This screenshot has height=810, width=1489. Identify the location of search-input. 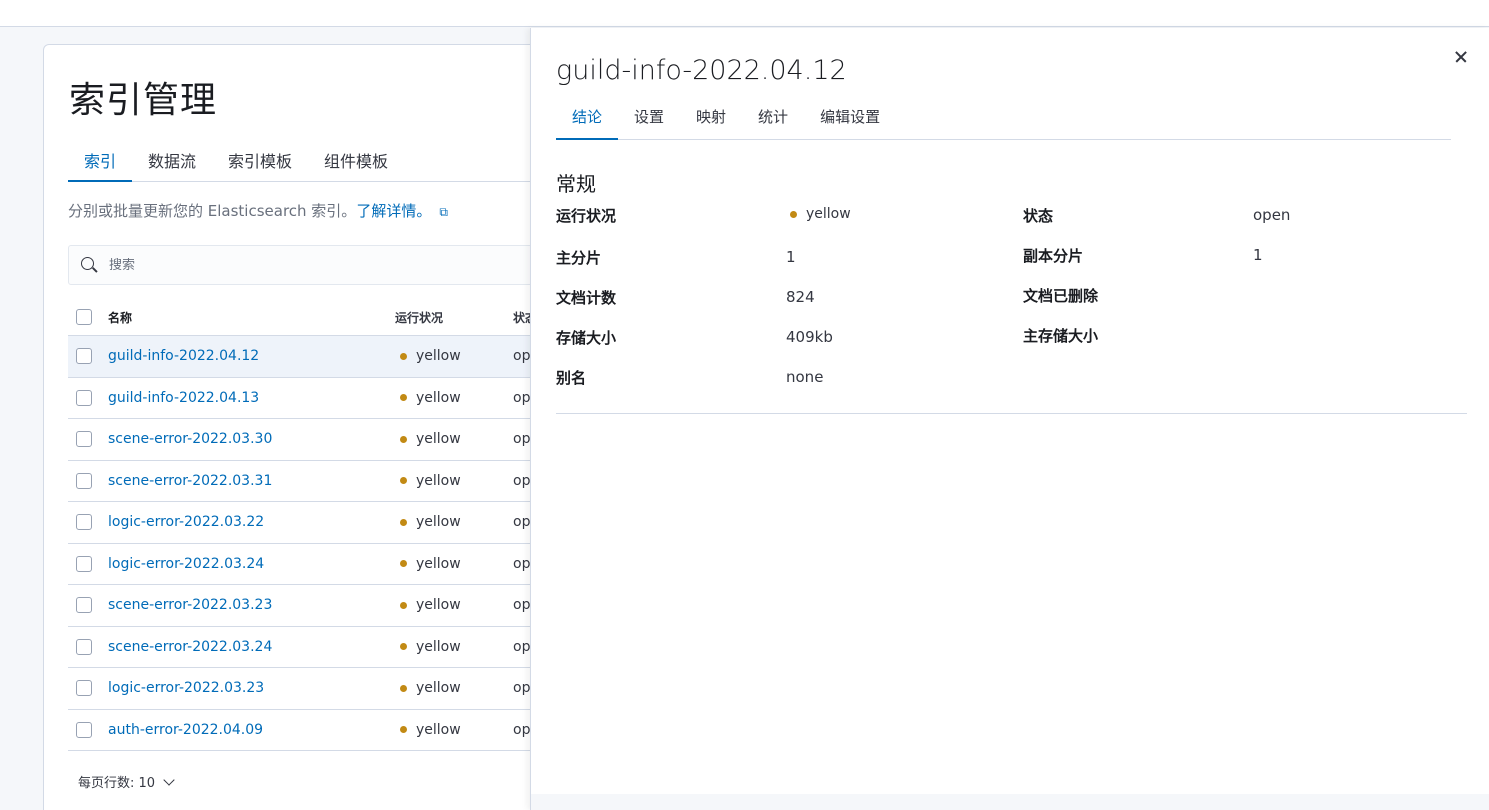
(309, 265).